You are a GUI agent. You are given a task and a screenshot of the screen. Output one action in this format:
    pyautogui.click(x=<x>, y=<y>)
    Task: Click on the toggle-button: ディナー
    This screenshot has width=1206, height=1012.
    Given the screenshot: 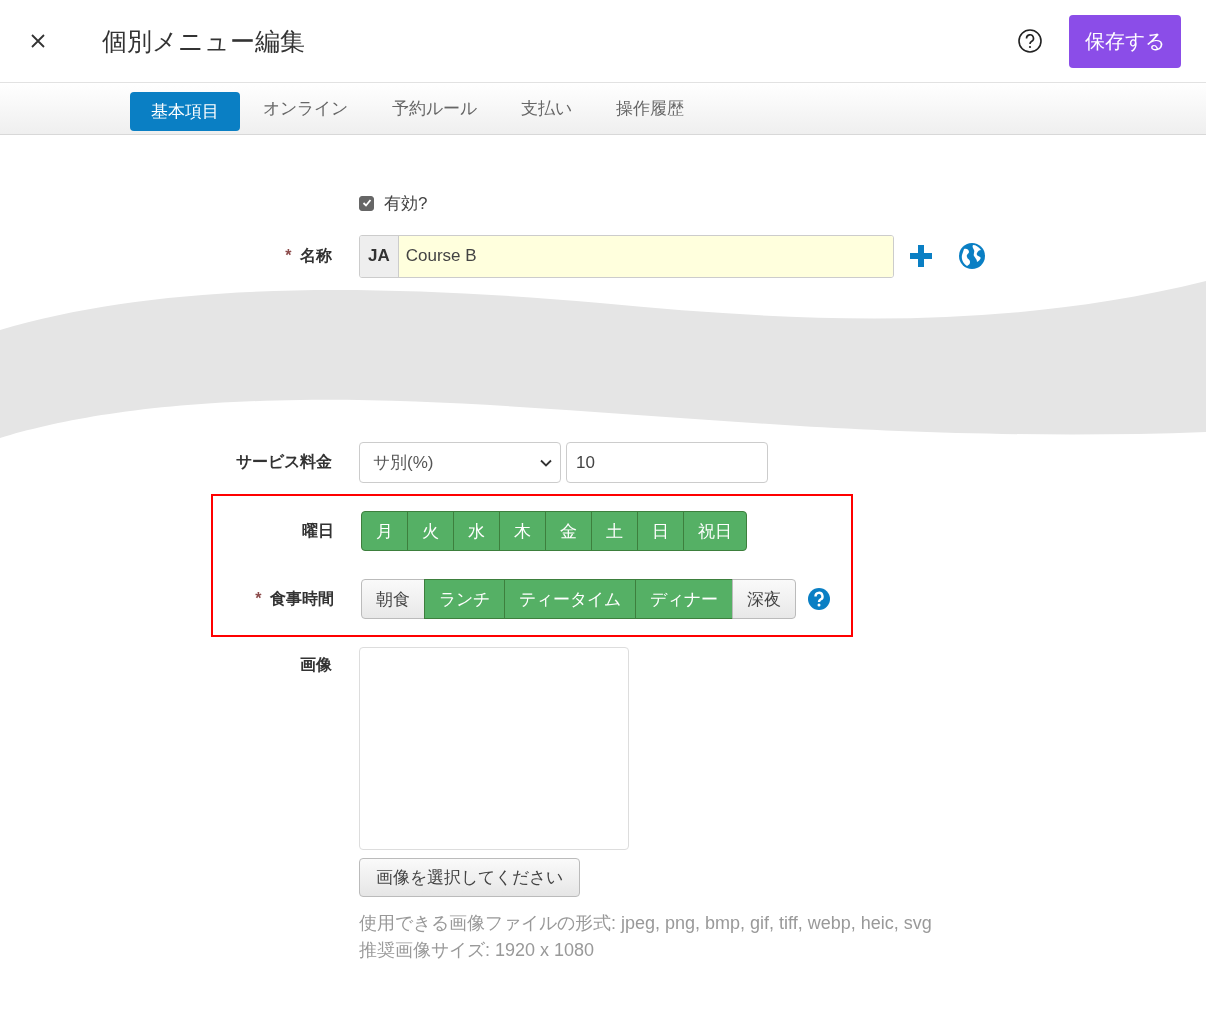 What is the action you would take?
    pyautogui.click(x=684, y=599)
    